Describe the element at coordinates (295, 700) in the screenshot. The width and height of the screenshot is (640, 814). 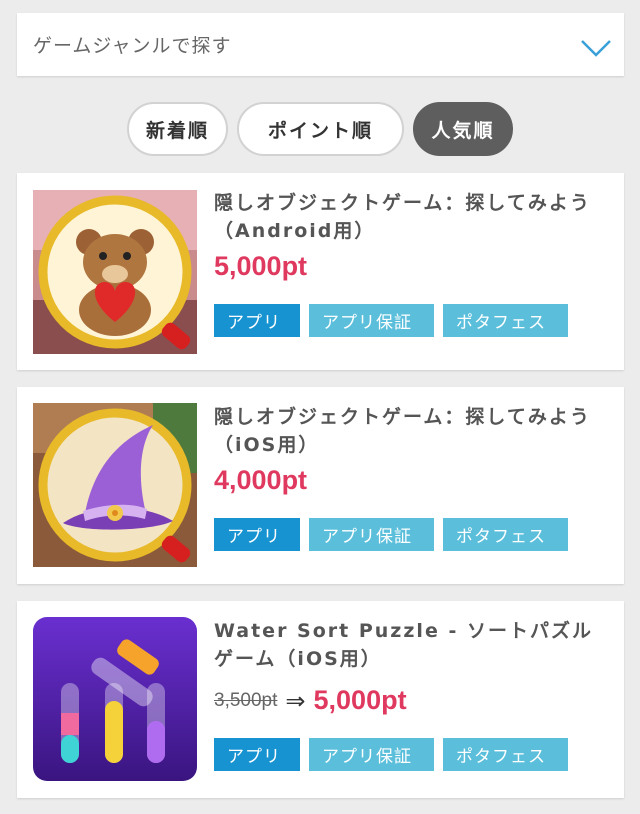
I see `arrow-icon: ⇒` at that location.